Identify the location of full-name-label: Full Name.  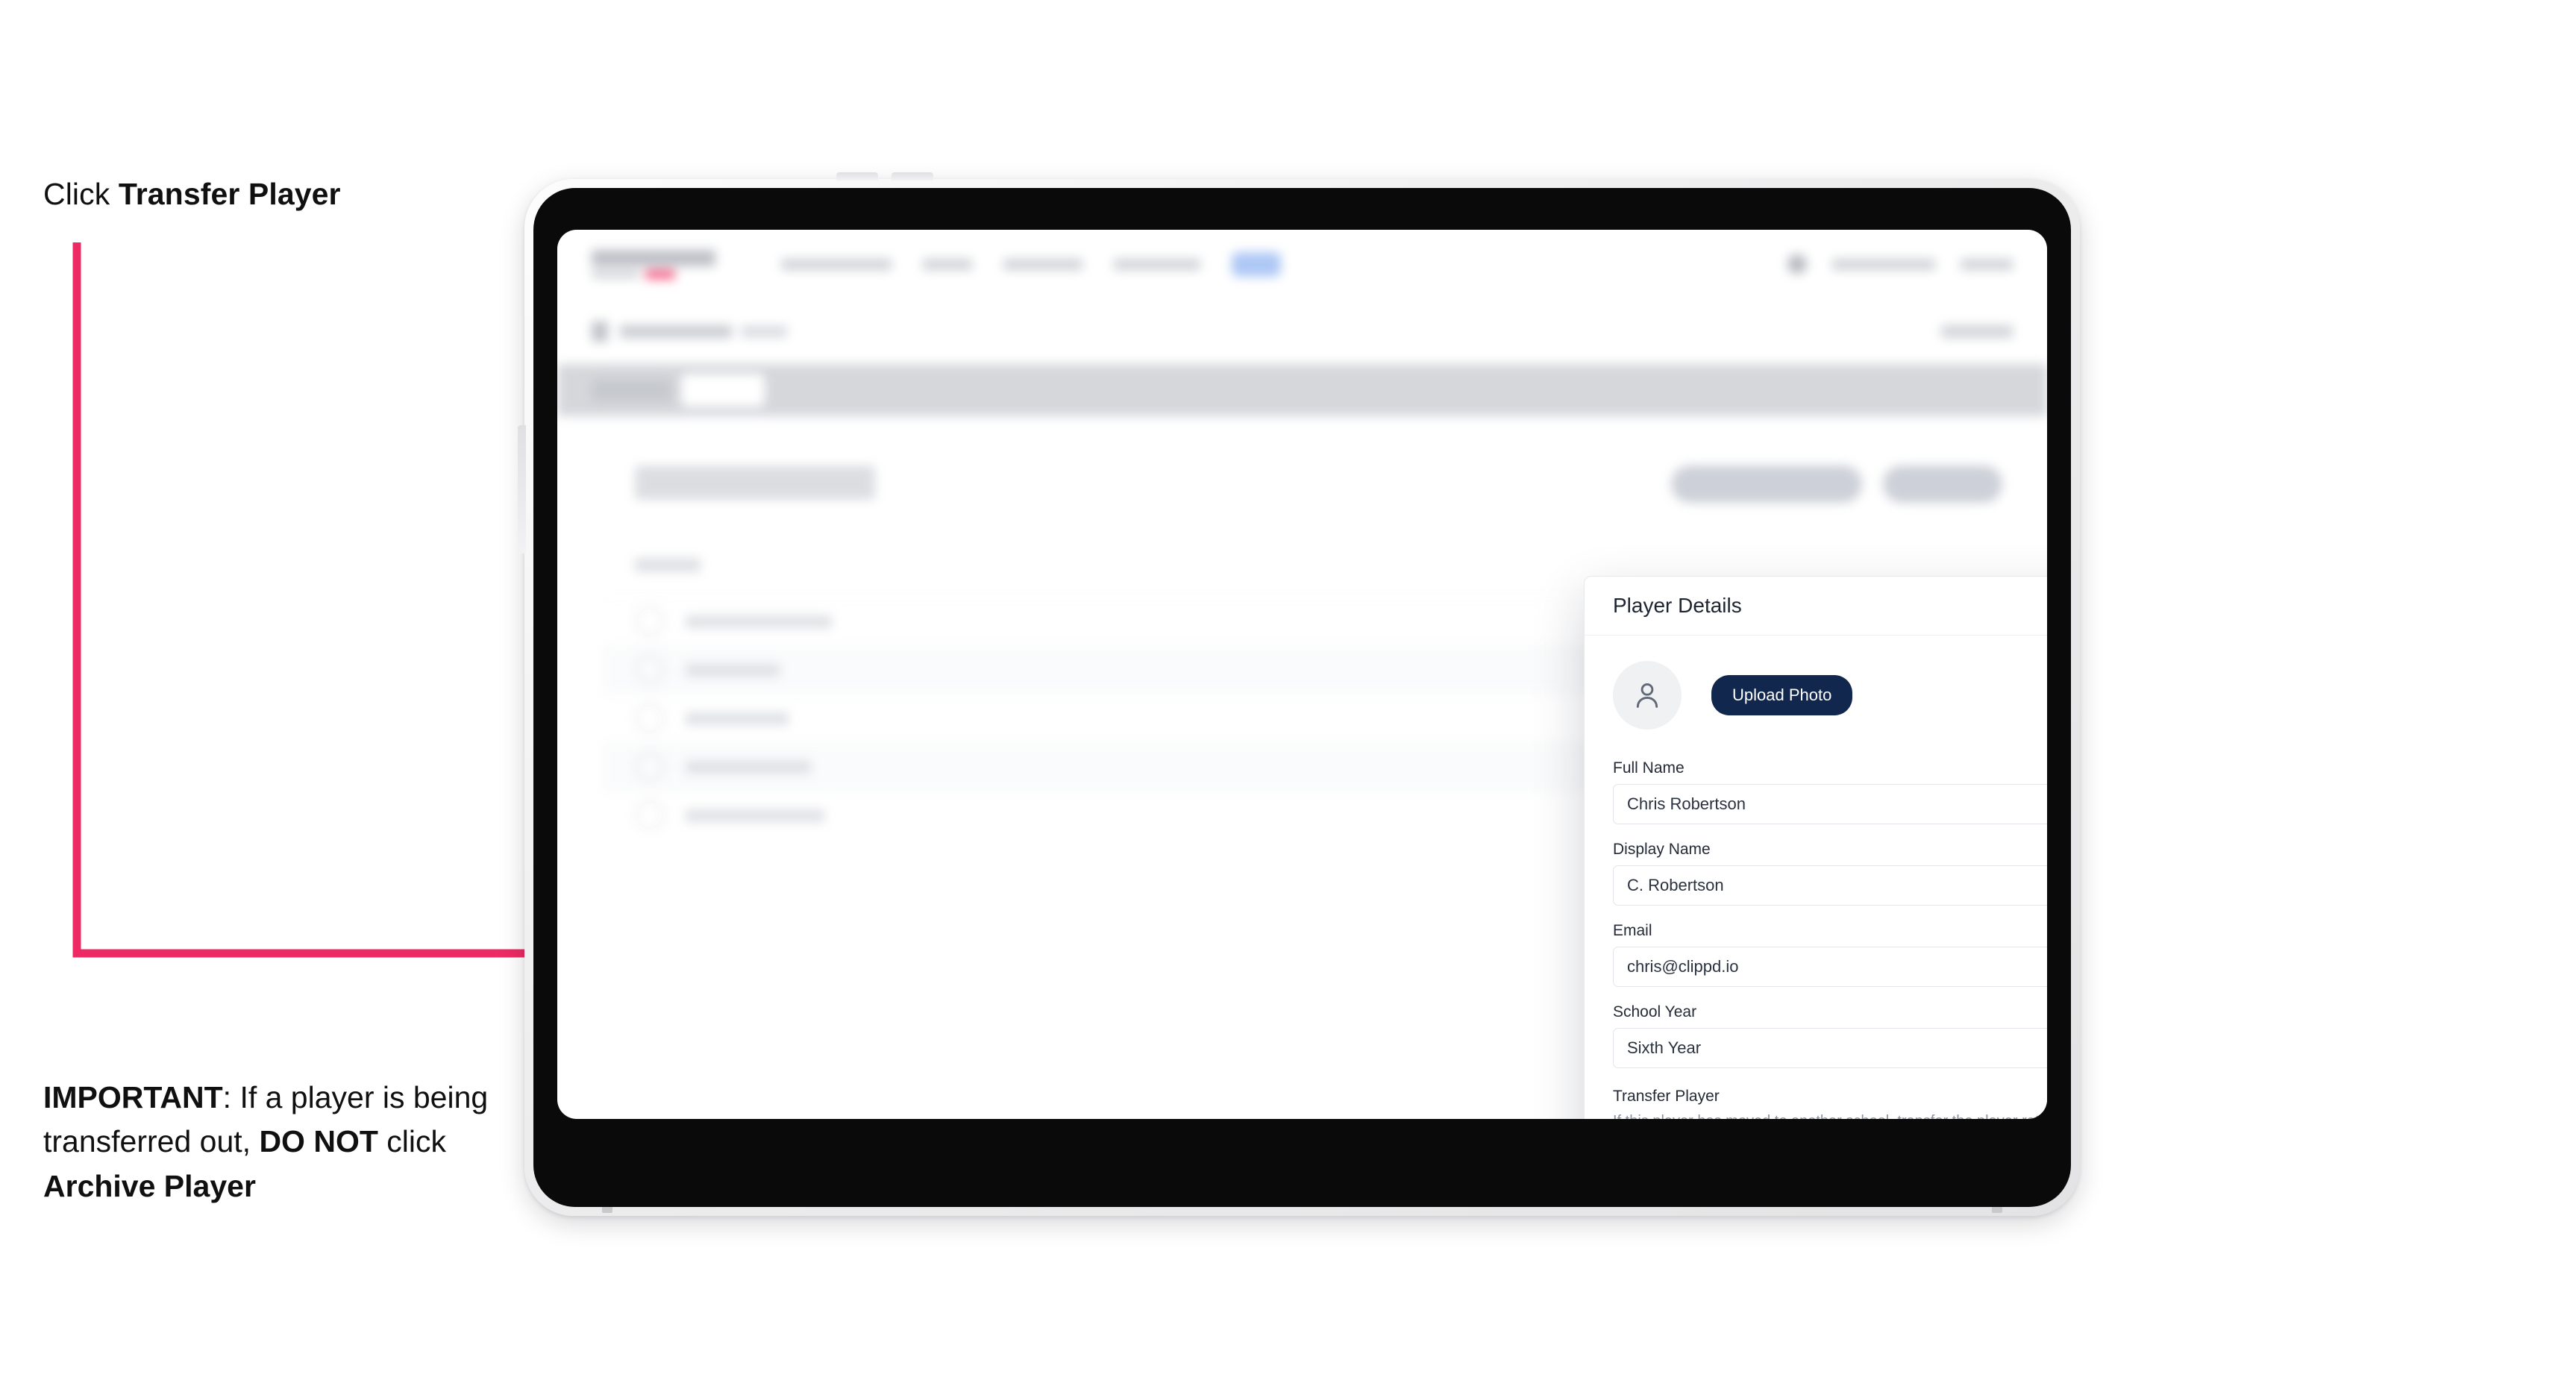
(1649, 768).